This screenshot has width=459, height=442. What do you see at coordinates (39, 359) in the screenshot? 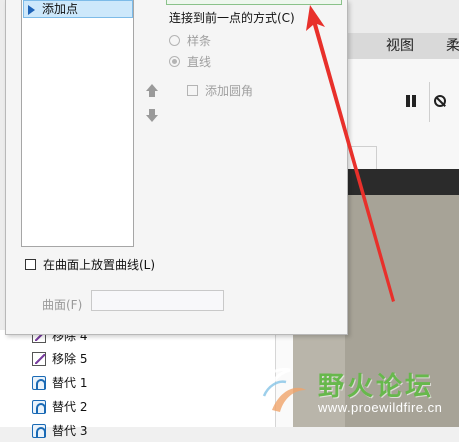
I see `remove-icon` at bounding box center [39, 359].